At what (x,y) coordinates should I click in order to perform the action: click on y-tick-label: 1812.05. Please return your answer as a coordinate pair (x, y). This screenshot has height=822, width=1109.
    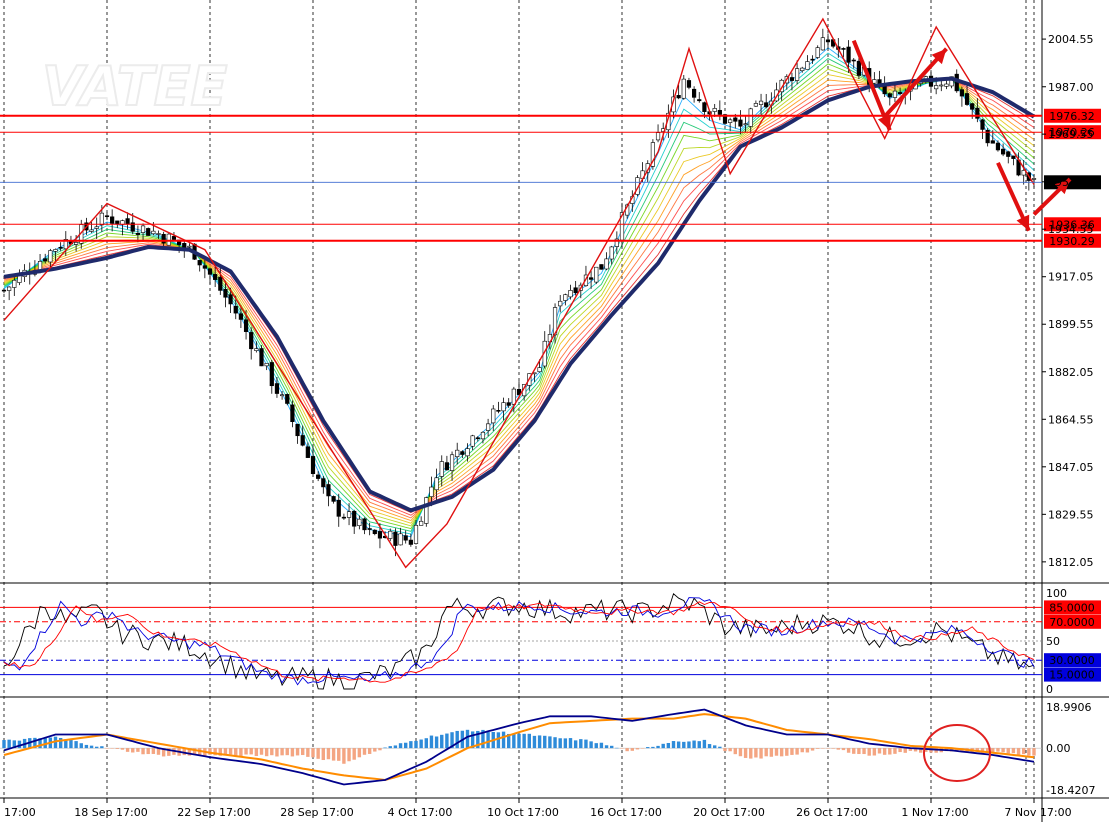
    Looking at the image, I should click on (1071, 562).